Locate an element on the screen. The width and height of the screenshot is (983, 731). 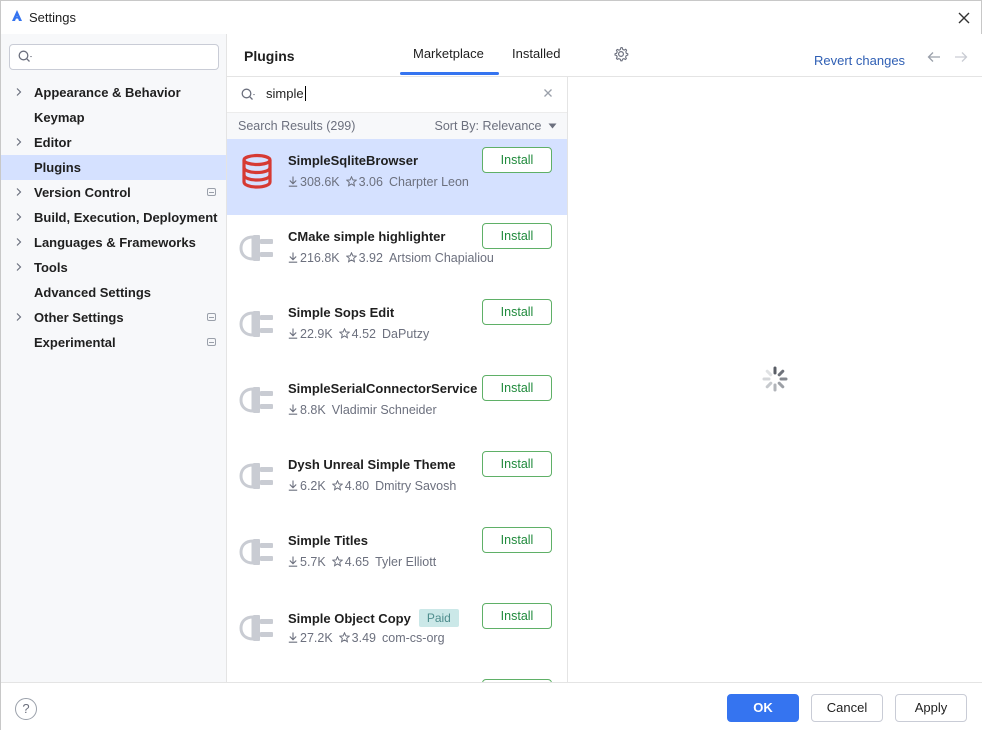
rating-stat: 4.65 is located at coordinates (350, 562).